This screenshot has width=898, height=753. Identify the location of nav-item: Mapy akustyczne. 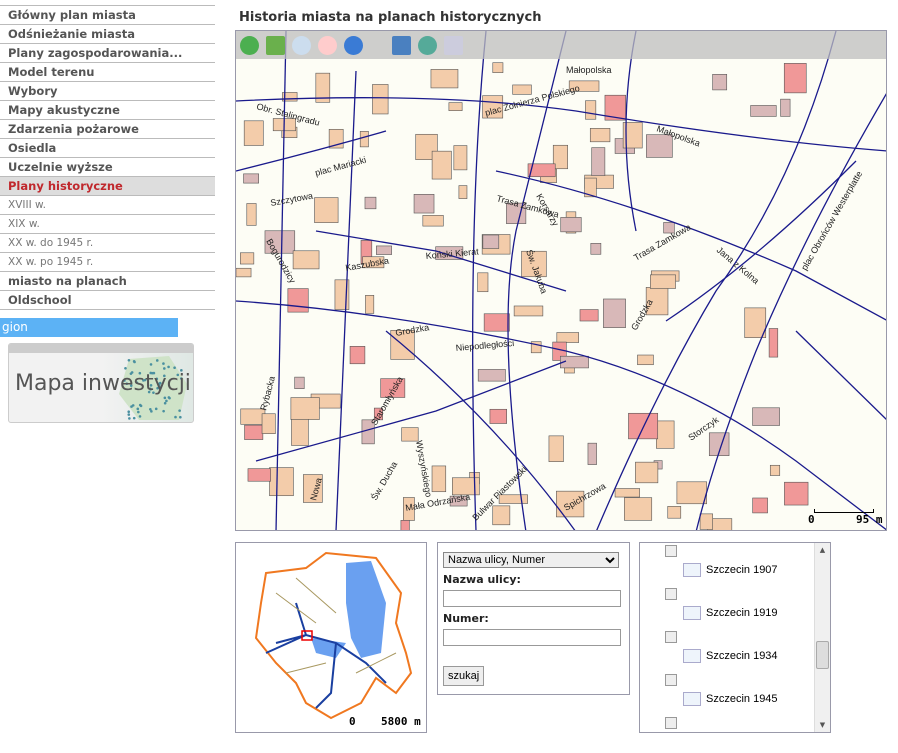
(107, 110).